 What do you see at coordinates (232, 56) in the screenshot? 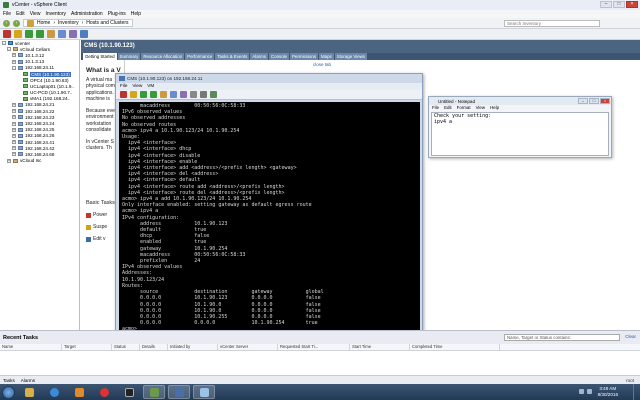
I see `tab-tasks-events: Tasks & Events` at bounding box center [232, 56].